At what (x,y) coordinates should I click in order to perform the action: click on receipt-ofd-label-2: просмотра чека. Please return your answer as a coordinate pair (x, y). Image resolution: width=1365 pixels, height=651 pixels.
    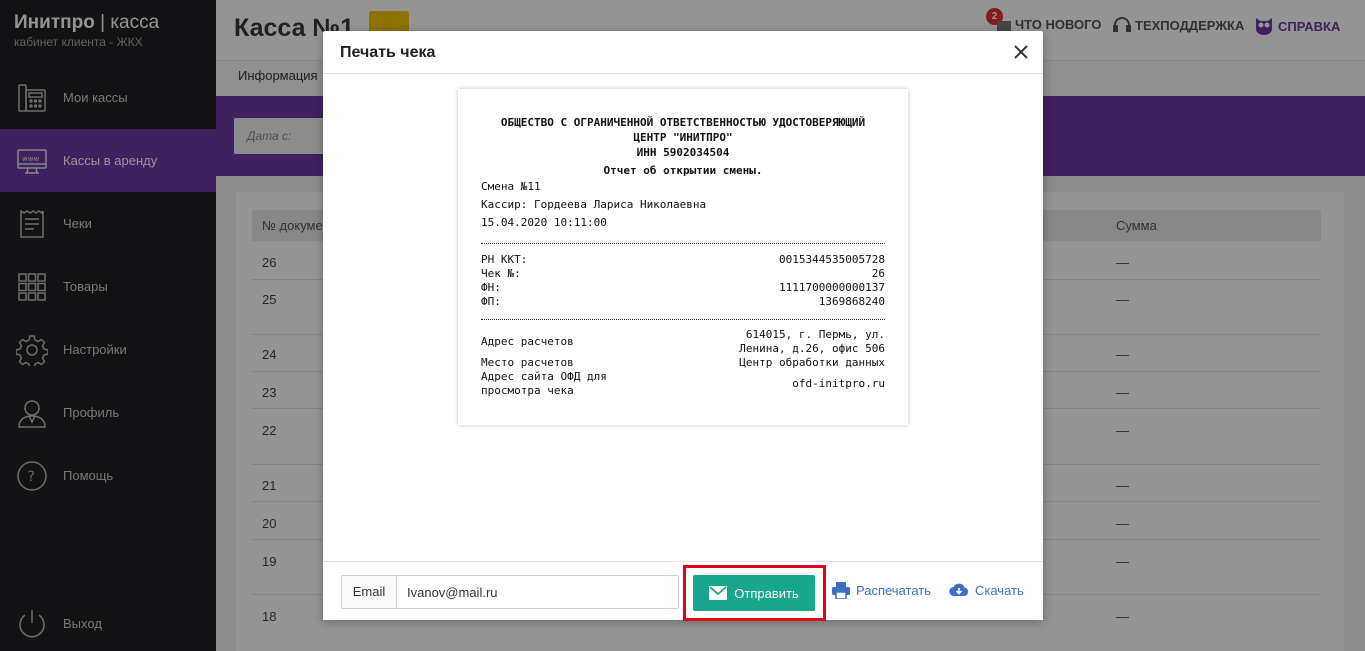
    Looking at the image, I should click on (527, 390).